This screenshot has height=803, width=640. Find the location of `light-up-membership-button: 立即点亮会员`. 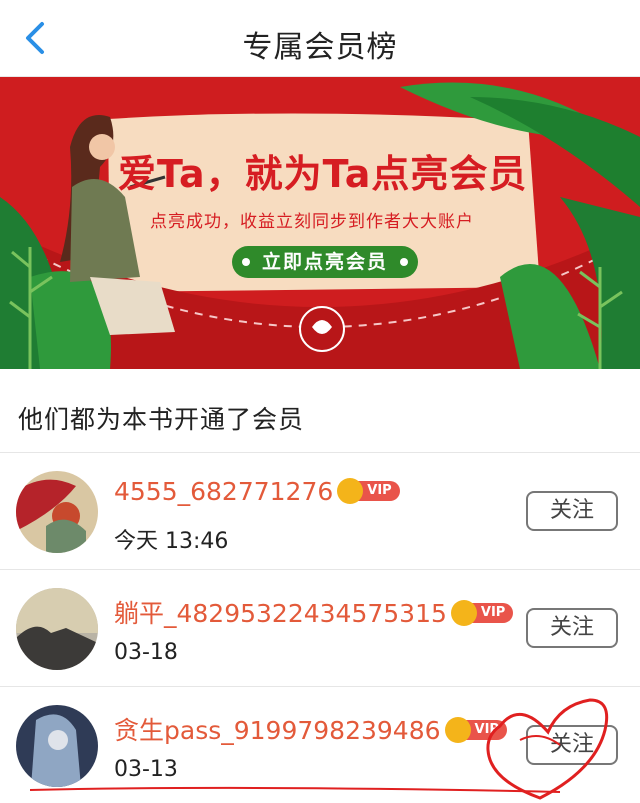

light-up-membership-button: 立即点亮会员 is located at coordinates (325, 262).